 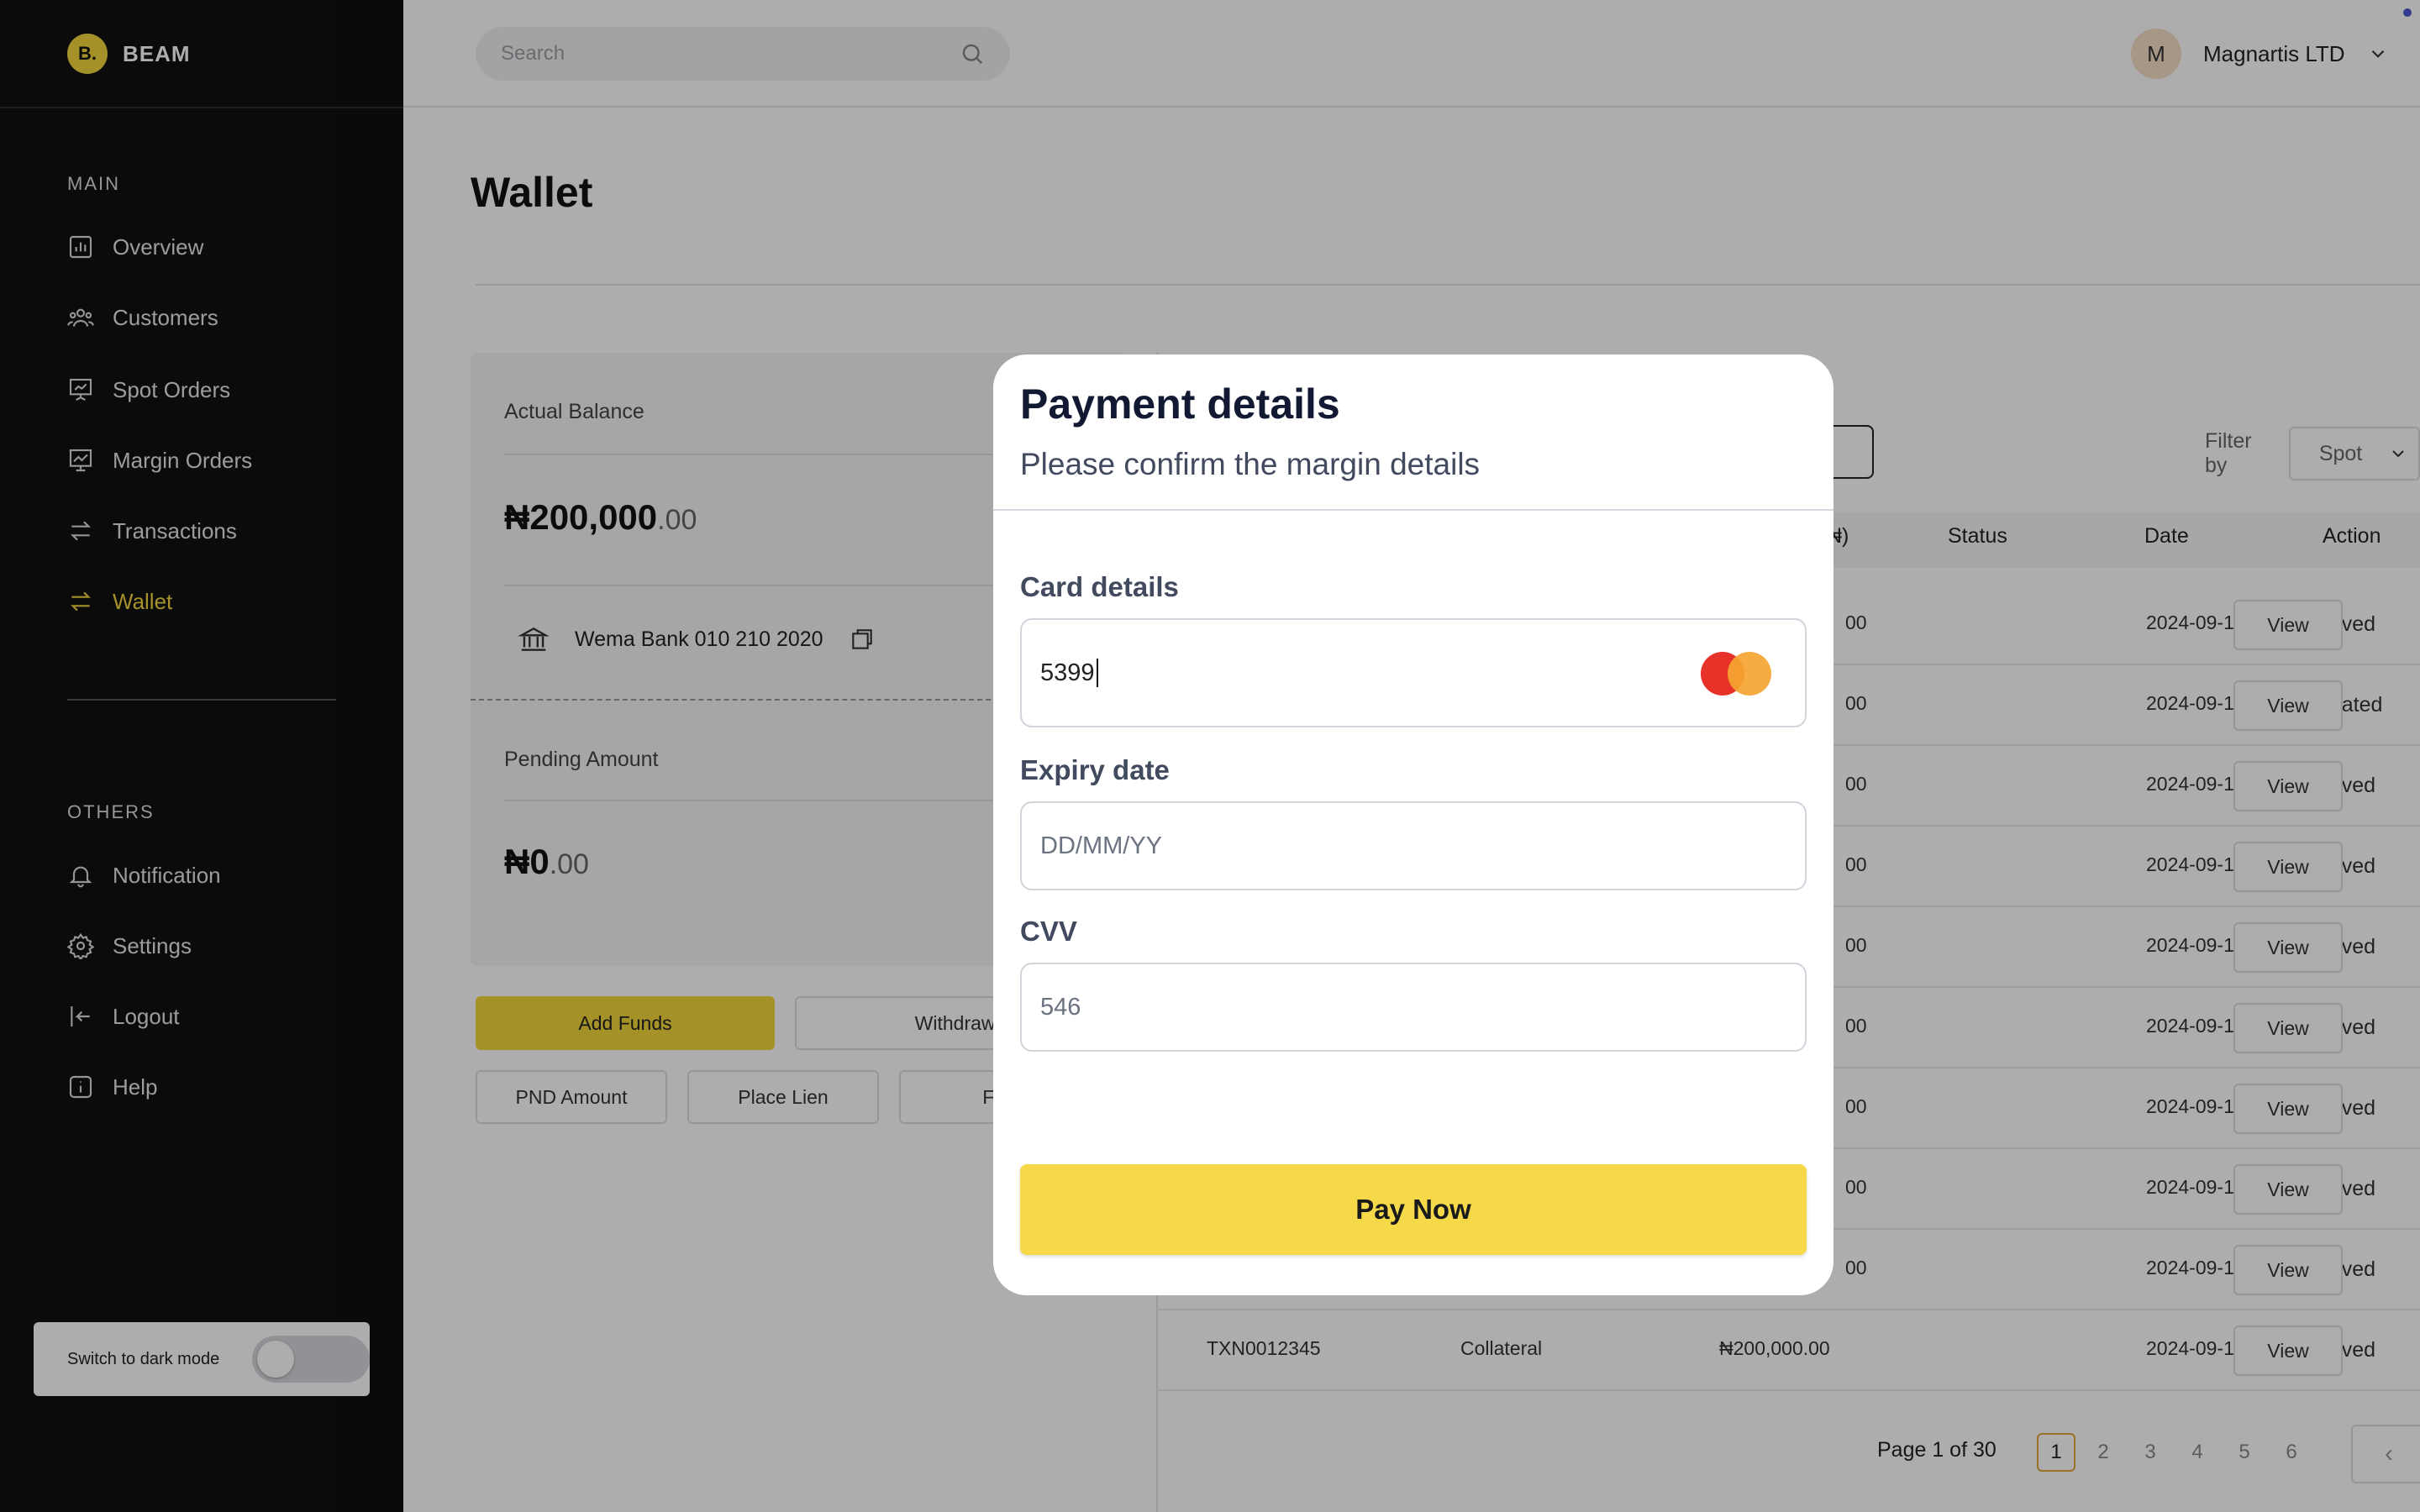 What do you see at coordinates (1413, 1007) in the screenshot?
I see `cvv-input: 546` at bounding box center [1413, 1007].